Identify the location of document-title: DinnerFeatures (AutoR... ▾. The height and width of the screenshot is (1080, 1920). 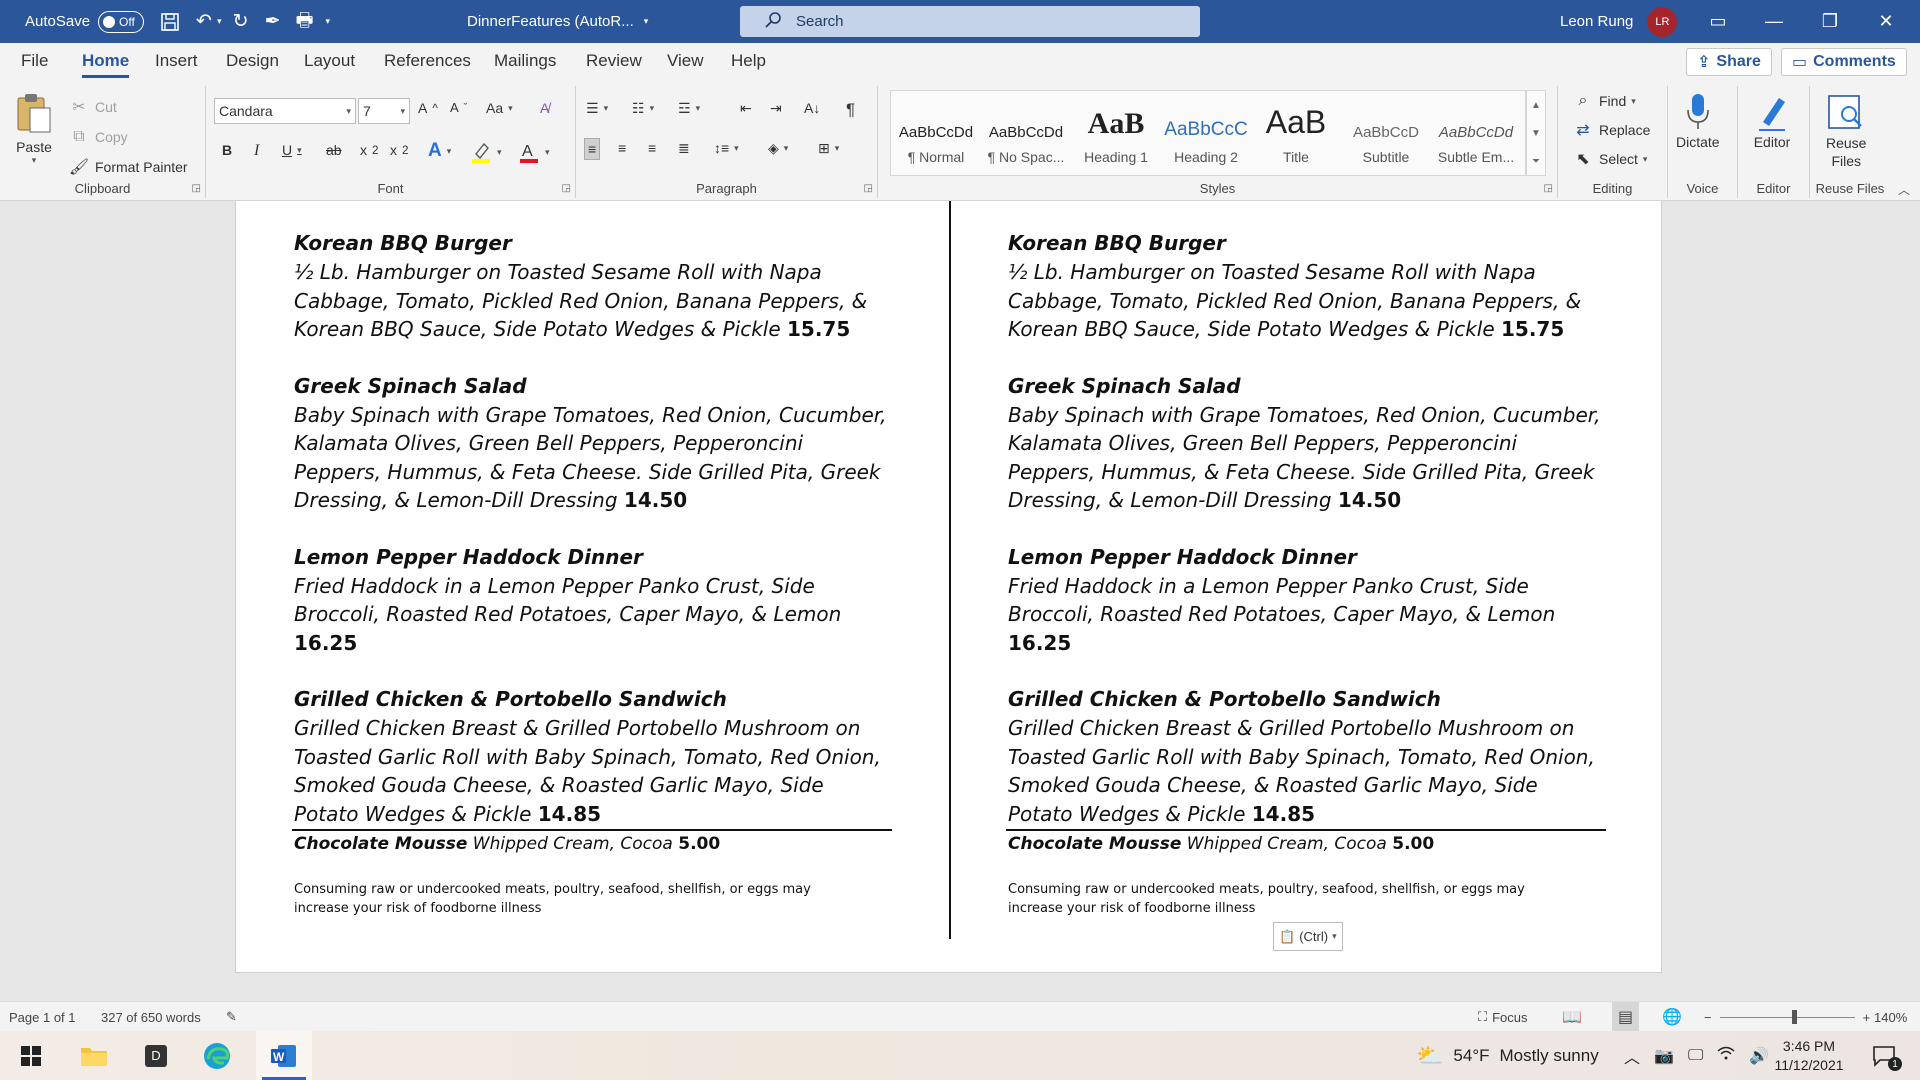
(557, 21).